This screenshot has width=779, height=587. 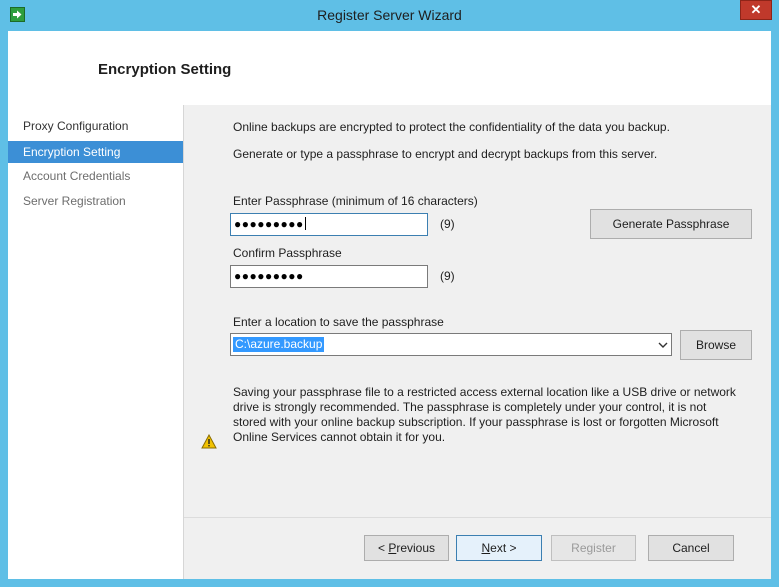 I want to click on confirm-passphrase-length: (9), so click(x=447, y=276).